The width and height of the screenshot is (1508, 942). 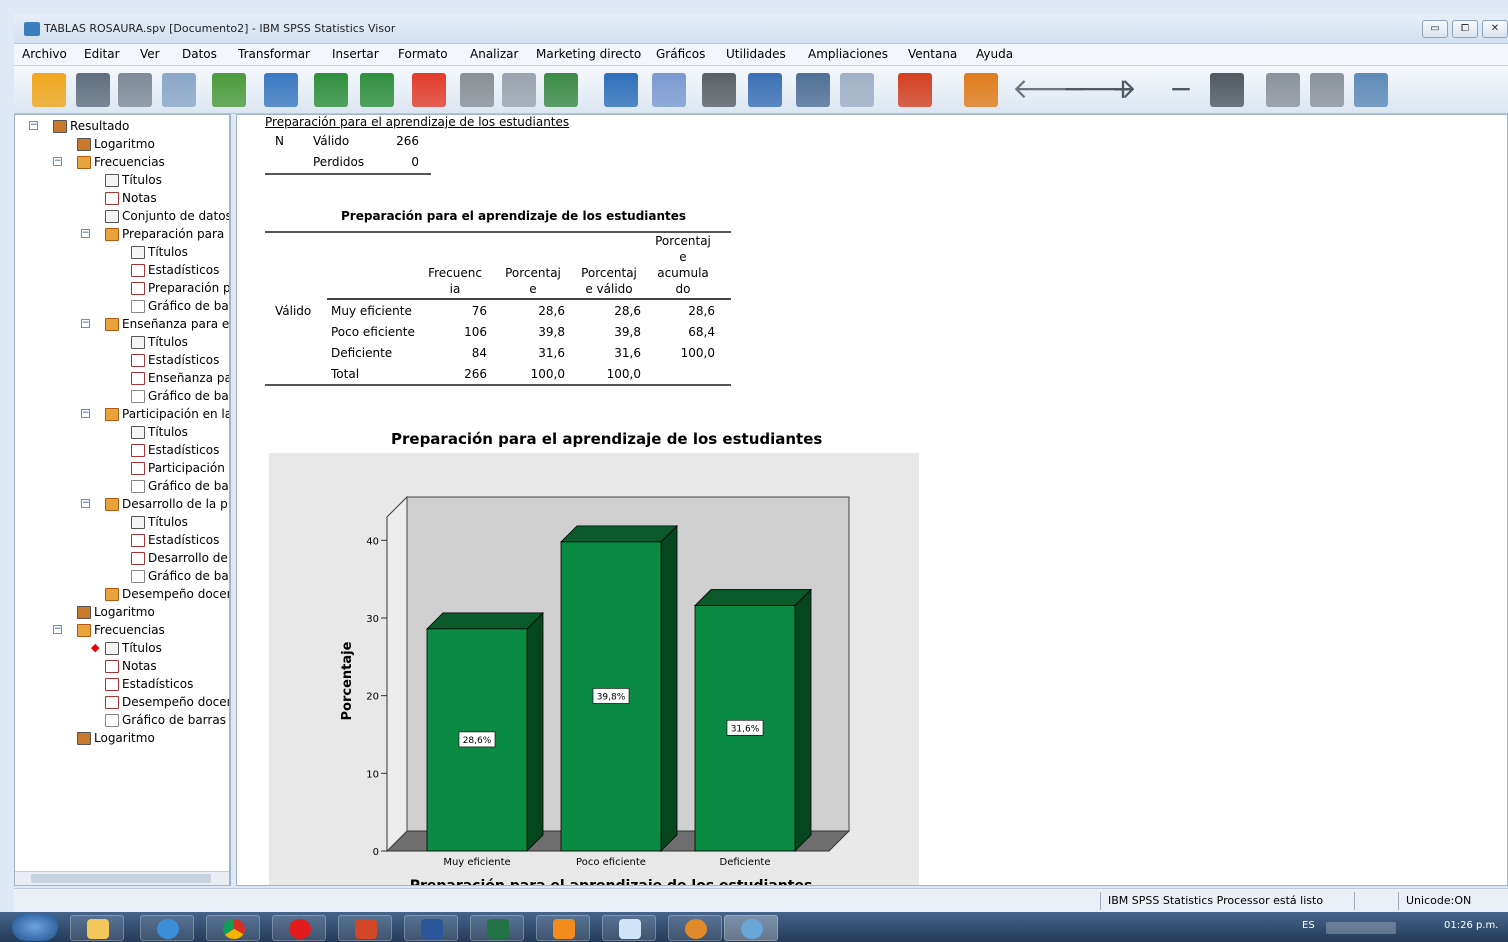 What do you see at coordinates (155, 414) in the screenshot?
I see `outline-item: − Participación en la` at bounding box center [155, 414].